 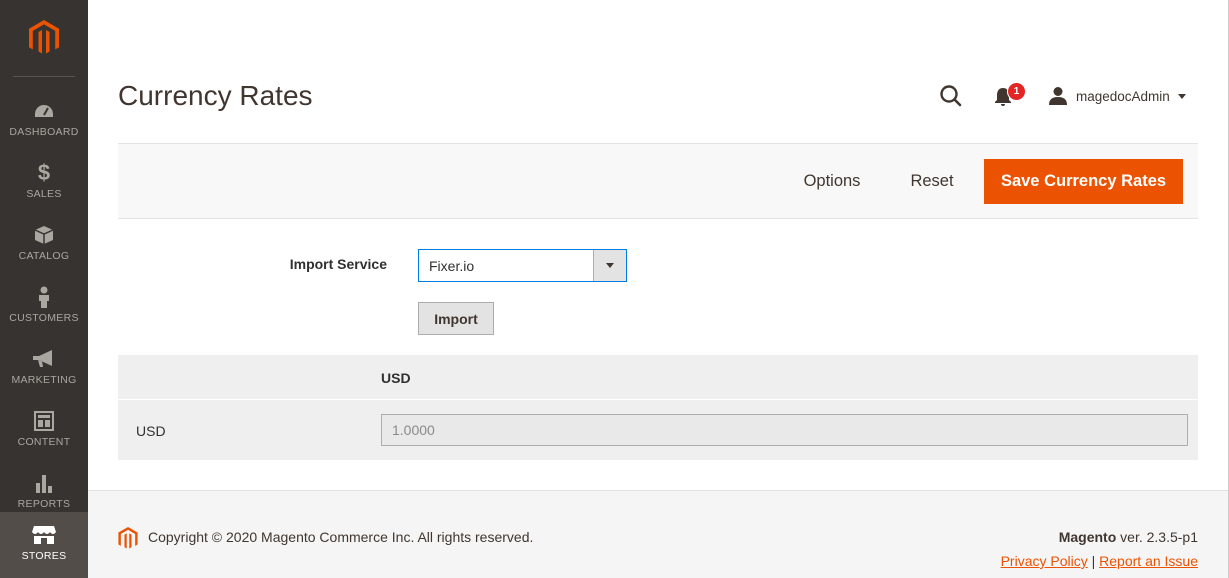 What do you see at coordinates (1157, 537) in the screenshot?
I see `version-text: ver. 2.3.5-p1` at bounding box center [1157, 537].